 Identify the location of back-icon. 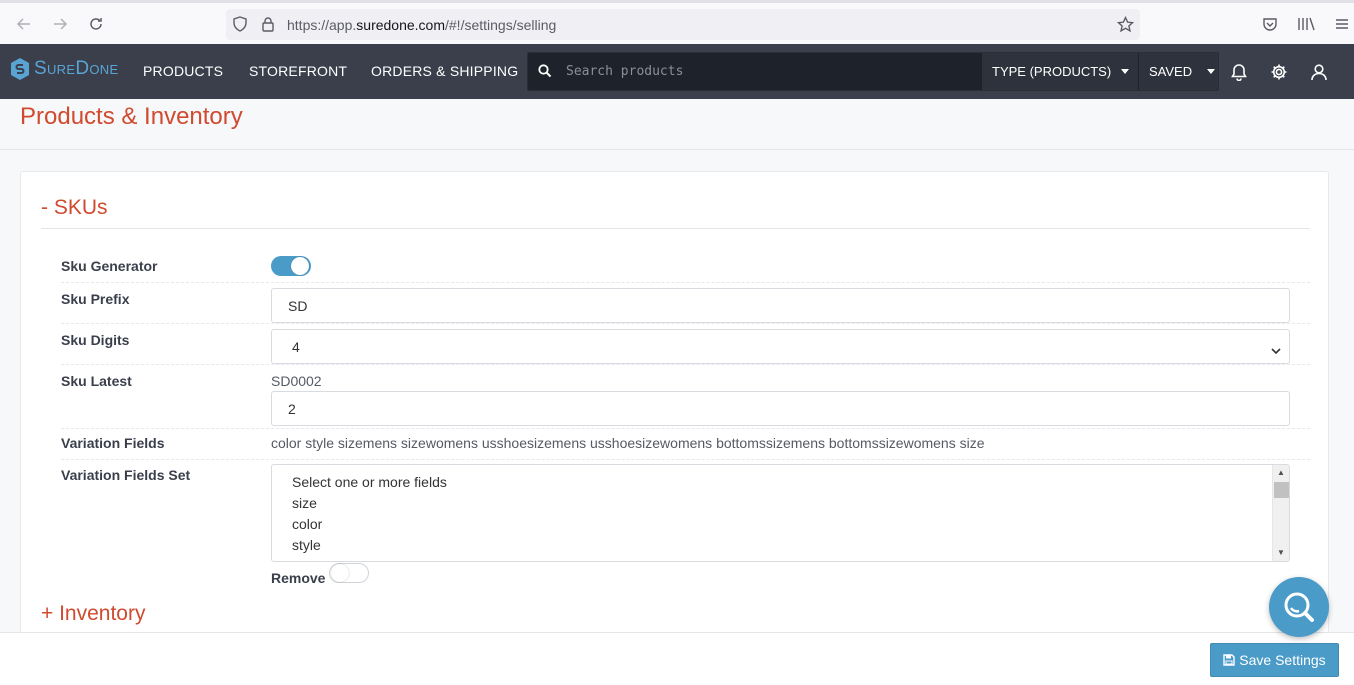
(24, 24).